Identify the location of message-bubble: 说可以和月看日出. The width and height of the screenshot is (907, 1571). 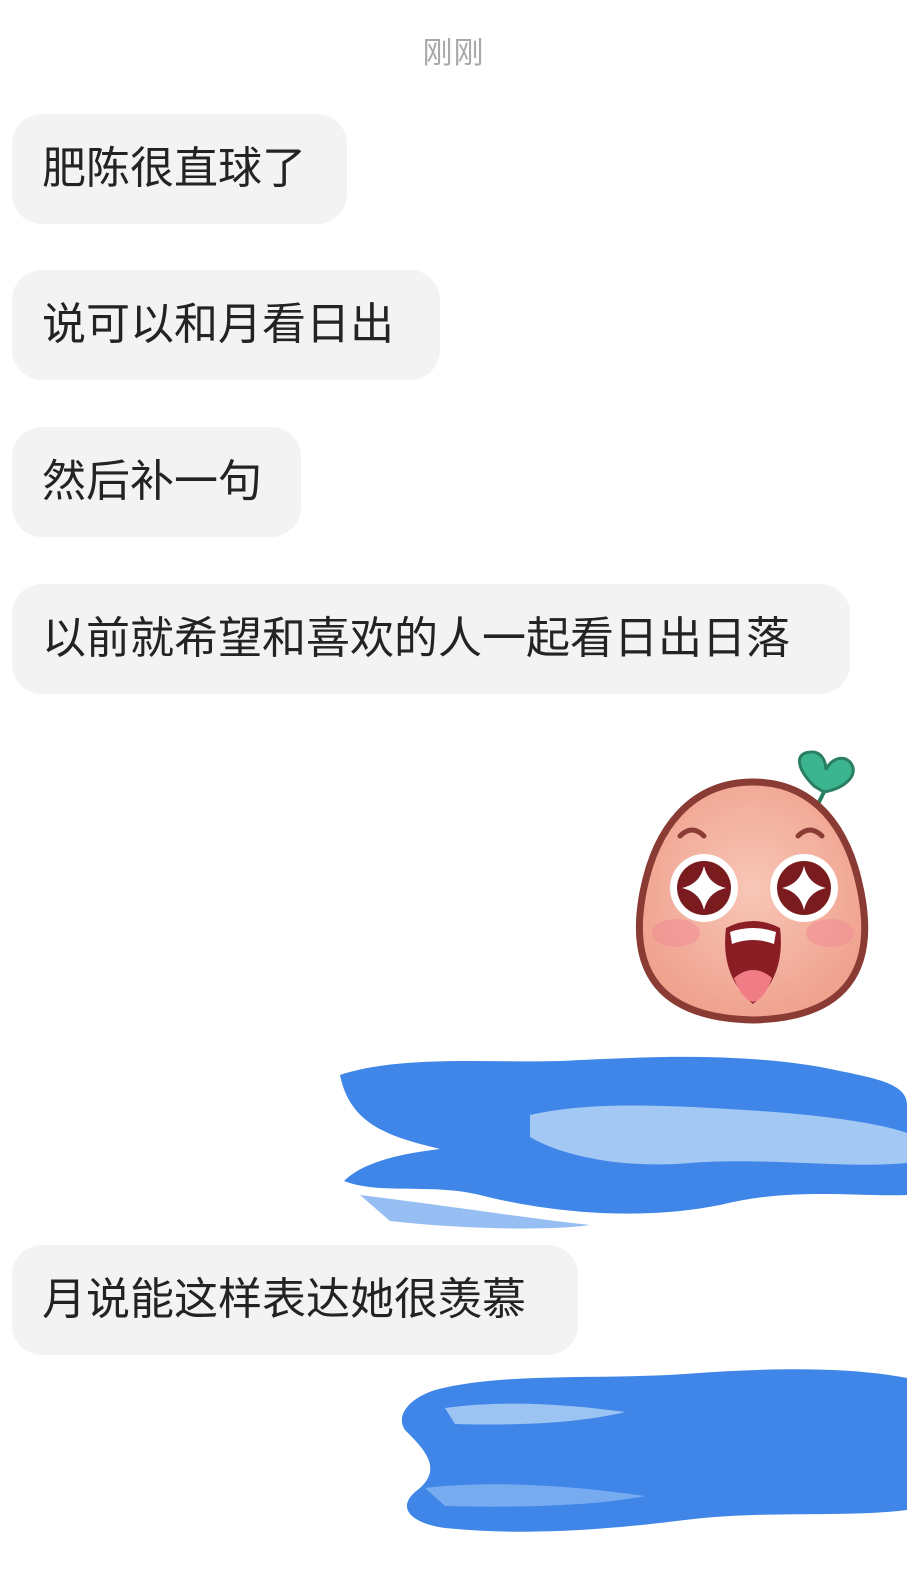
(226, 325).